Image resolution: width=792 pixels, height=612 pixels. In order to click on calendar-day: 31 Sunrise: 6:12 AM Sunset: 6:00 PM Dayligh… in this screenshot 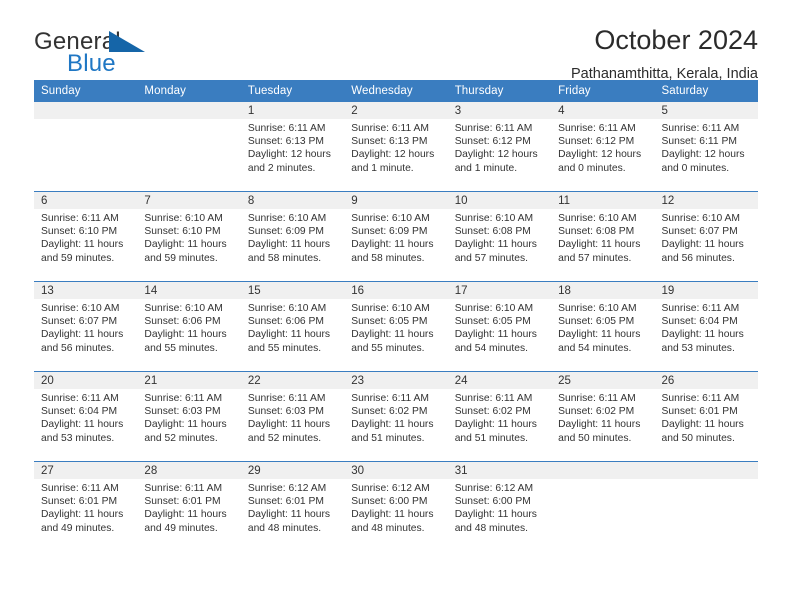, I will do `click(499, 506)`.